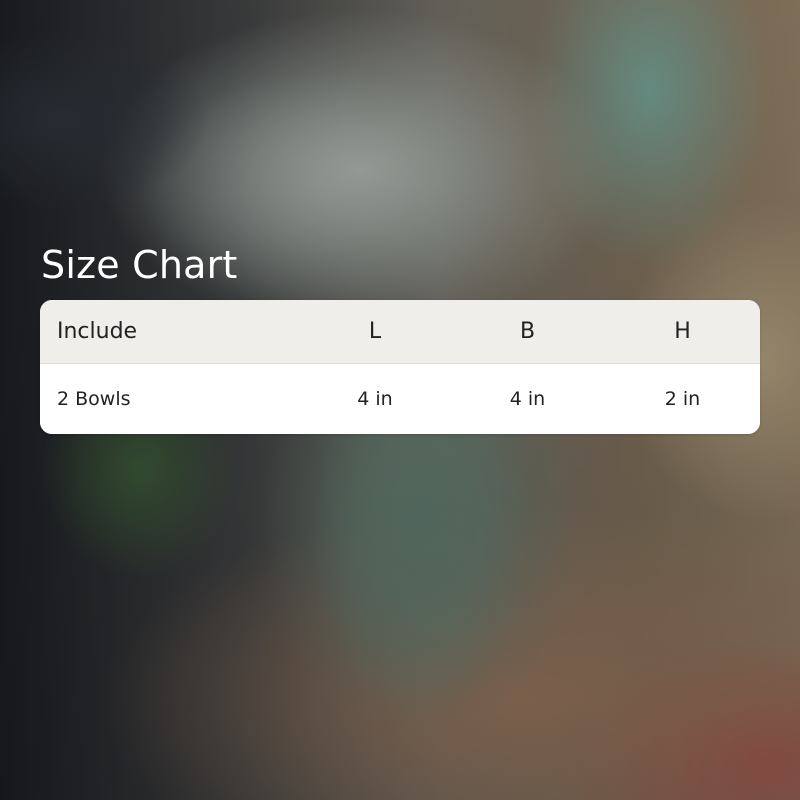 The height and width of the screenshot is (800, 800). What do you see at coordinates (375, 399) in the screenshot?
I see `cell-length: 4 in` at bounding box center [375, 399].